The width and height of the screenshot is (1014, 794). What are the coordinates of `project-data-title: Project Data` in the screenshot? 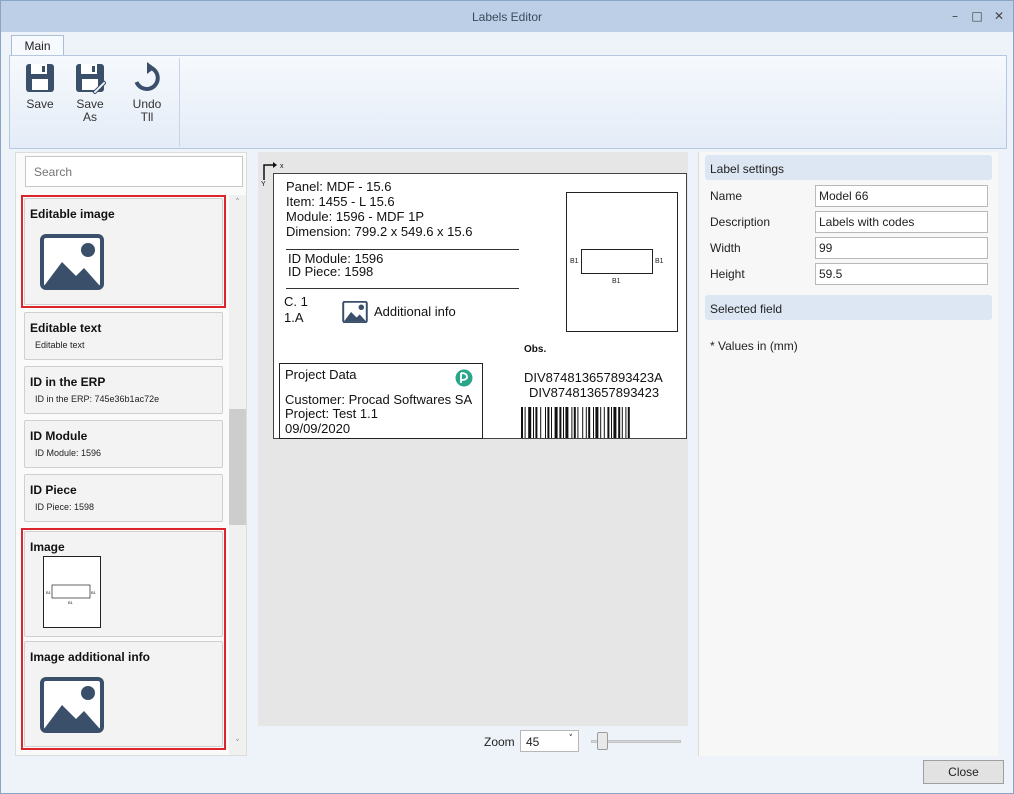 It's located at (321, 374).